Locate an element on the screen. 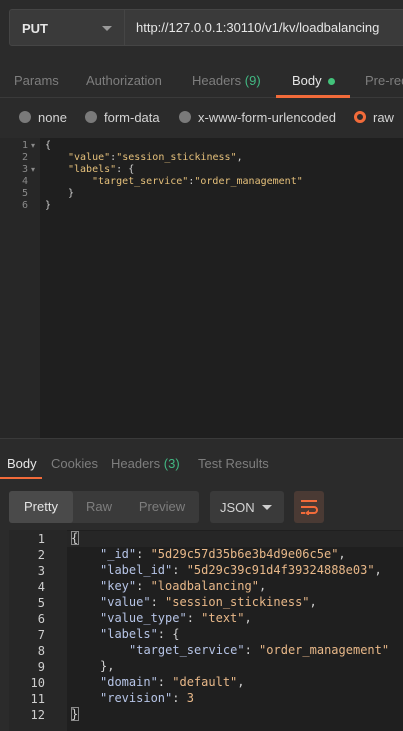  tab-headers-count: (9) is located at coordinates (252, 80).